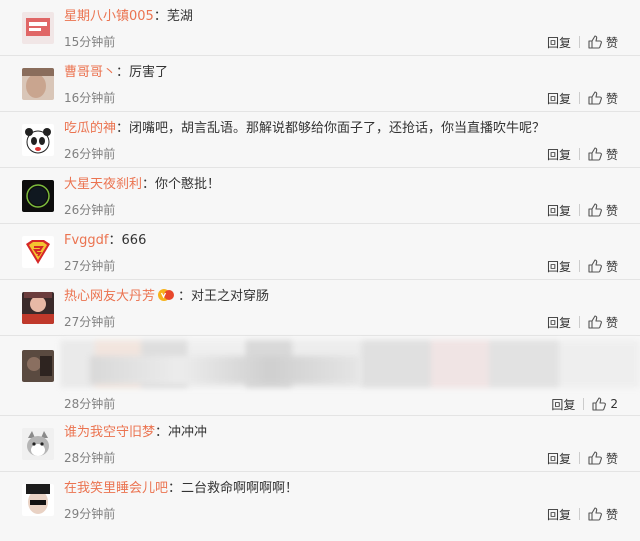 The image size is (640, 541). Describe the element at coordinates (134, 240) in the screenshot. I see `comment-text: 666` at that location.